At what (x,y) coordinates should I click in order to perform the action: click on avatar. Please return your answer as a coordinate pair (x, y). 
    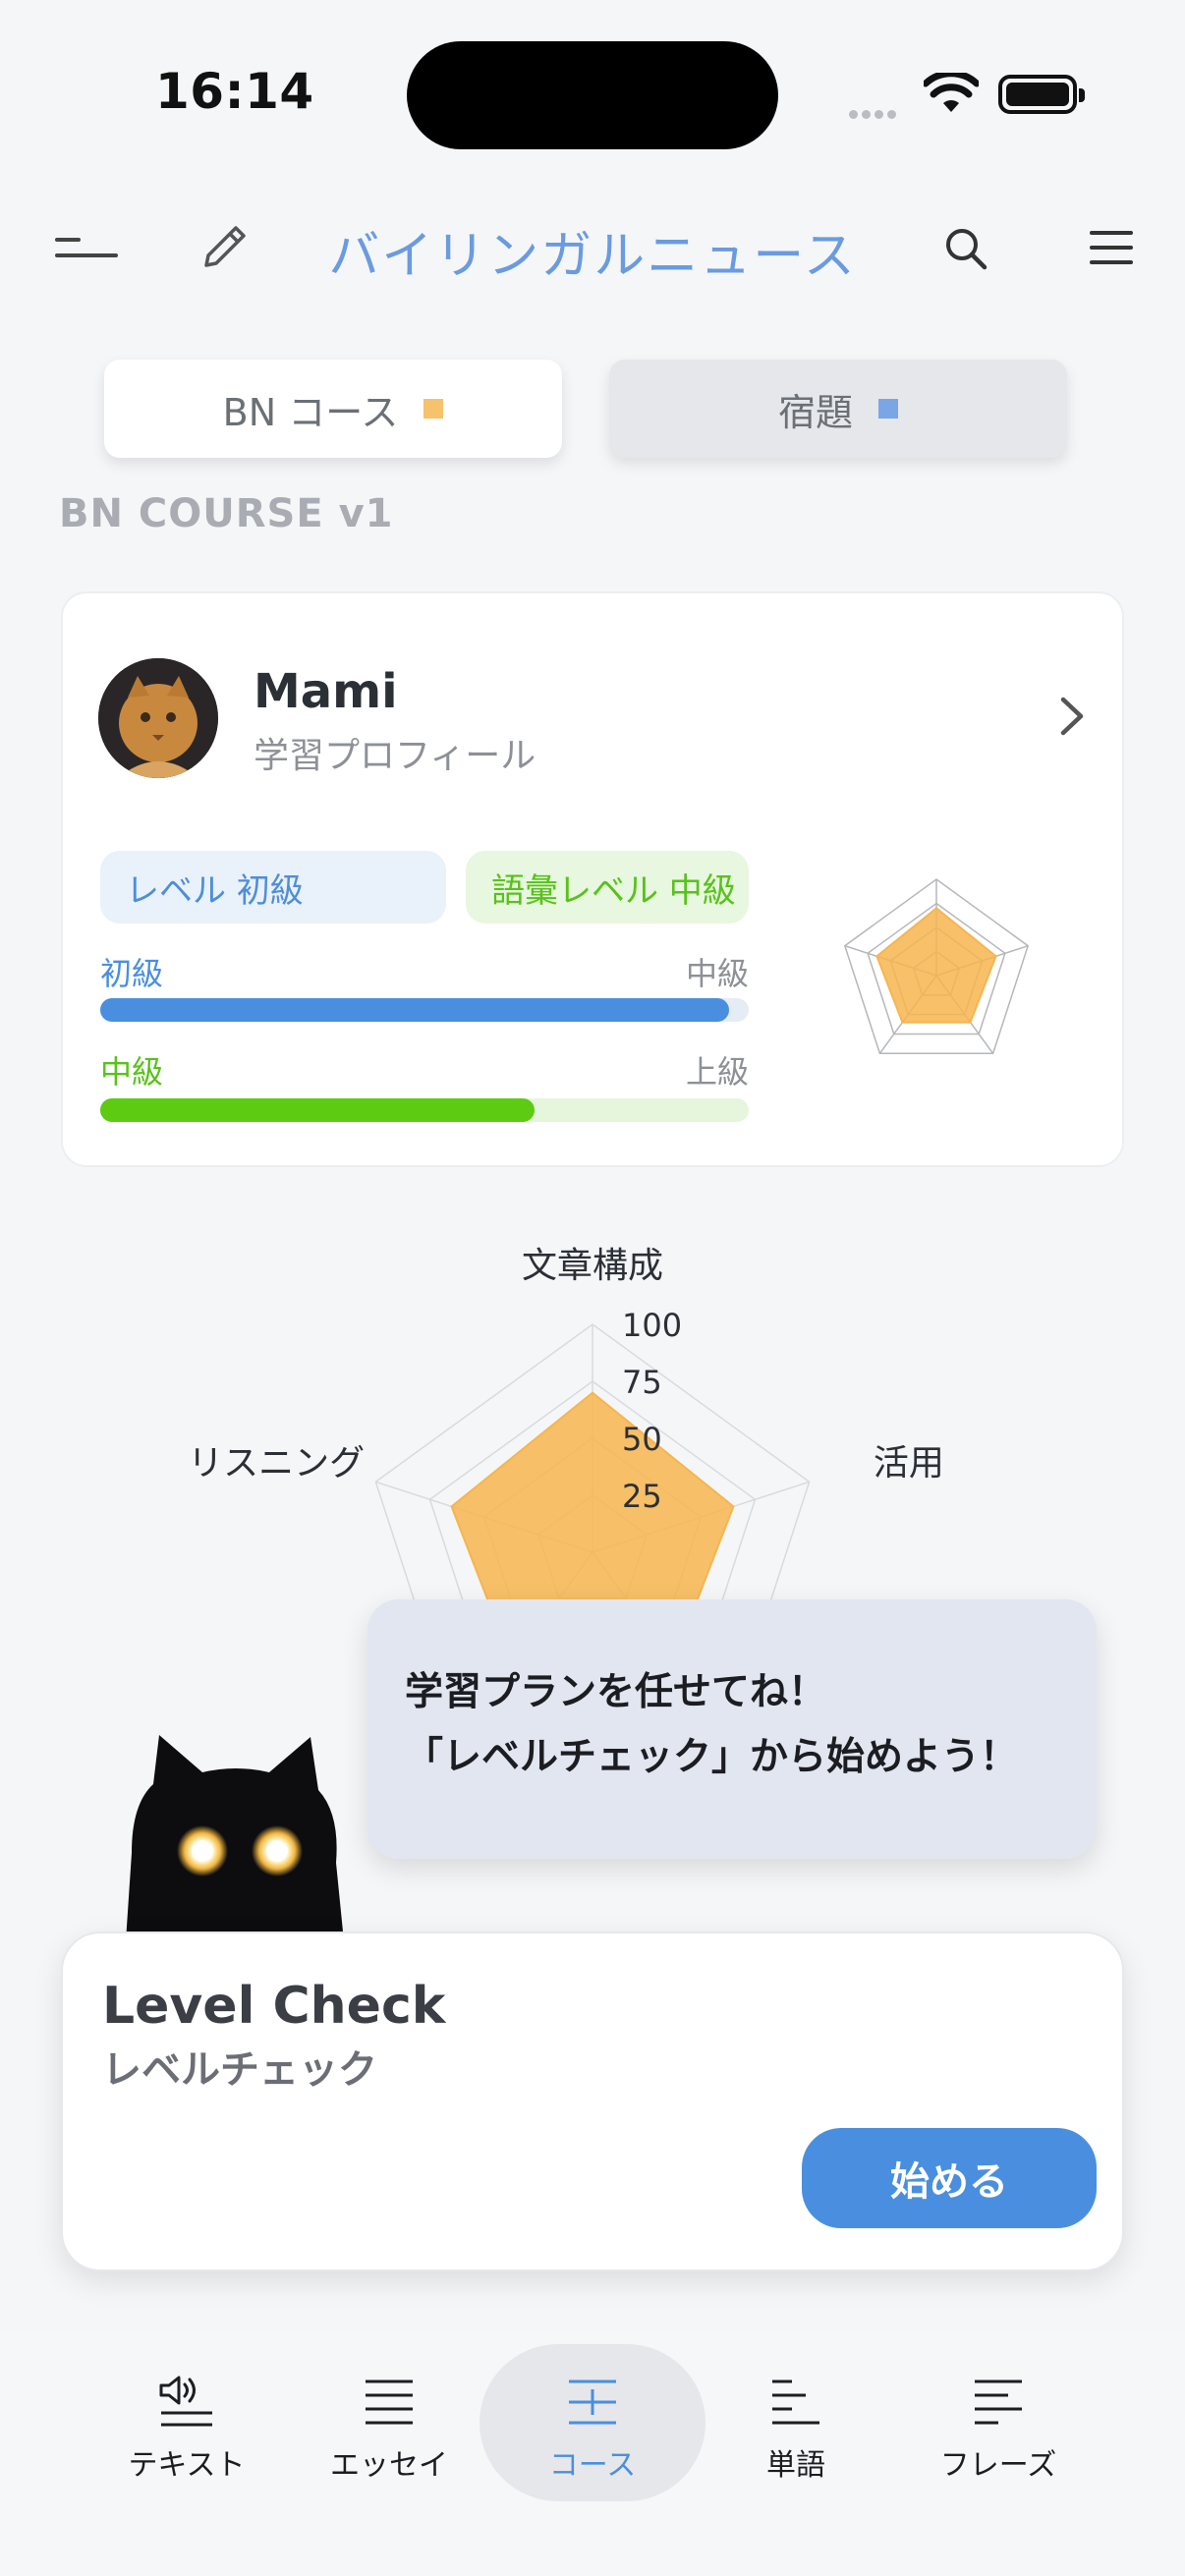
    Looking at the image, I should click on (158, 718).